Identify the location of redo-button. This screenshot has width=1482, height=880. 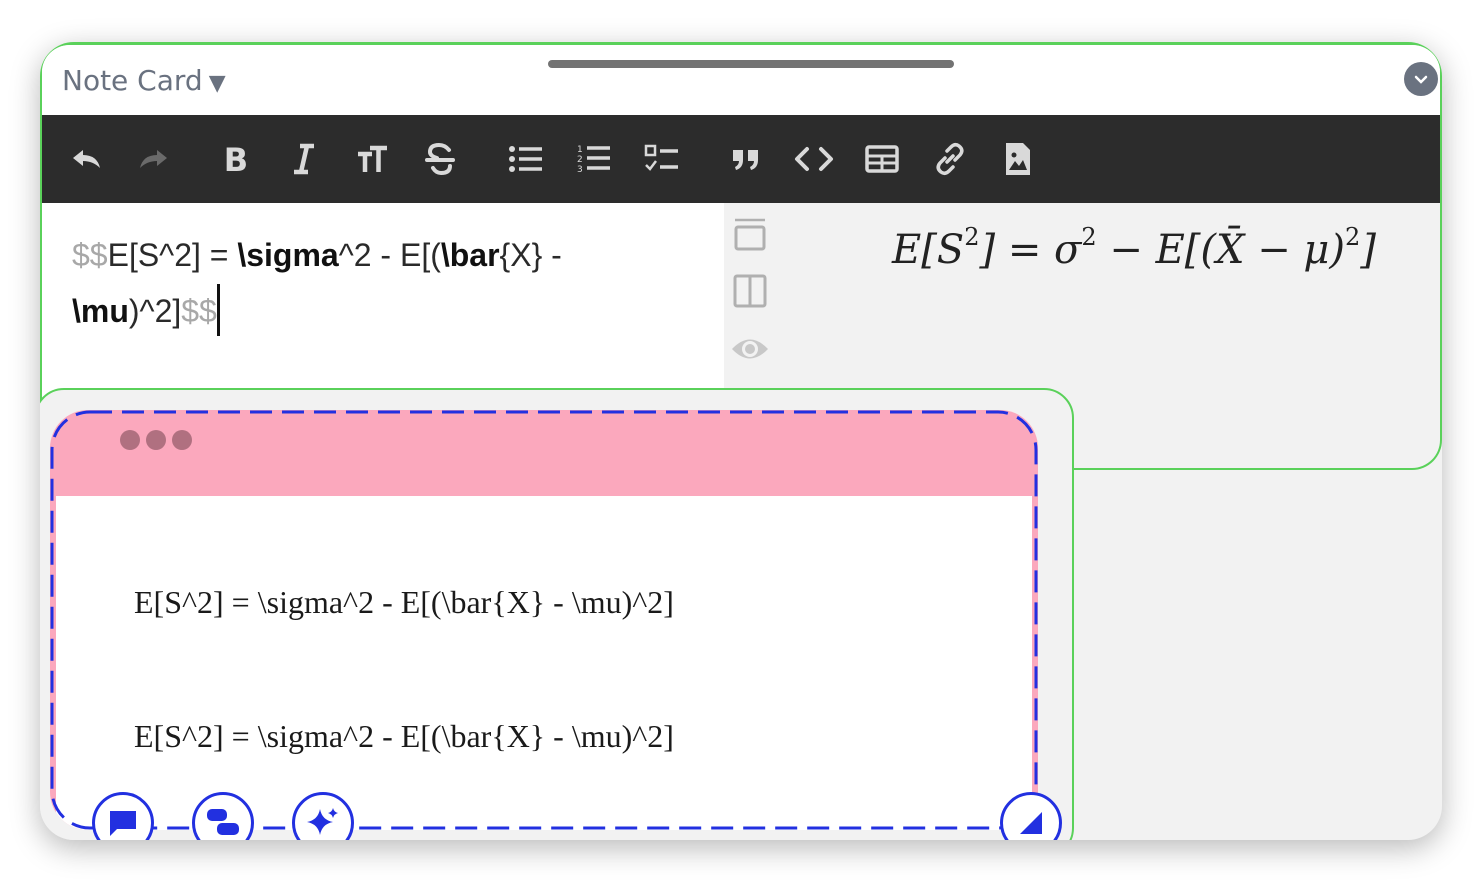
(154, 159).